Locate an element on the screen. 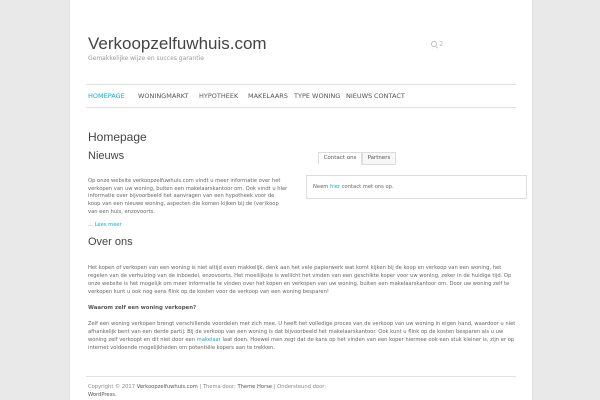 The image size is (600, 400). about-subheading: Waarom zelf een woning verkopen? is located at coordinates (142, 308).